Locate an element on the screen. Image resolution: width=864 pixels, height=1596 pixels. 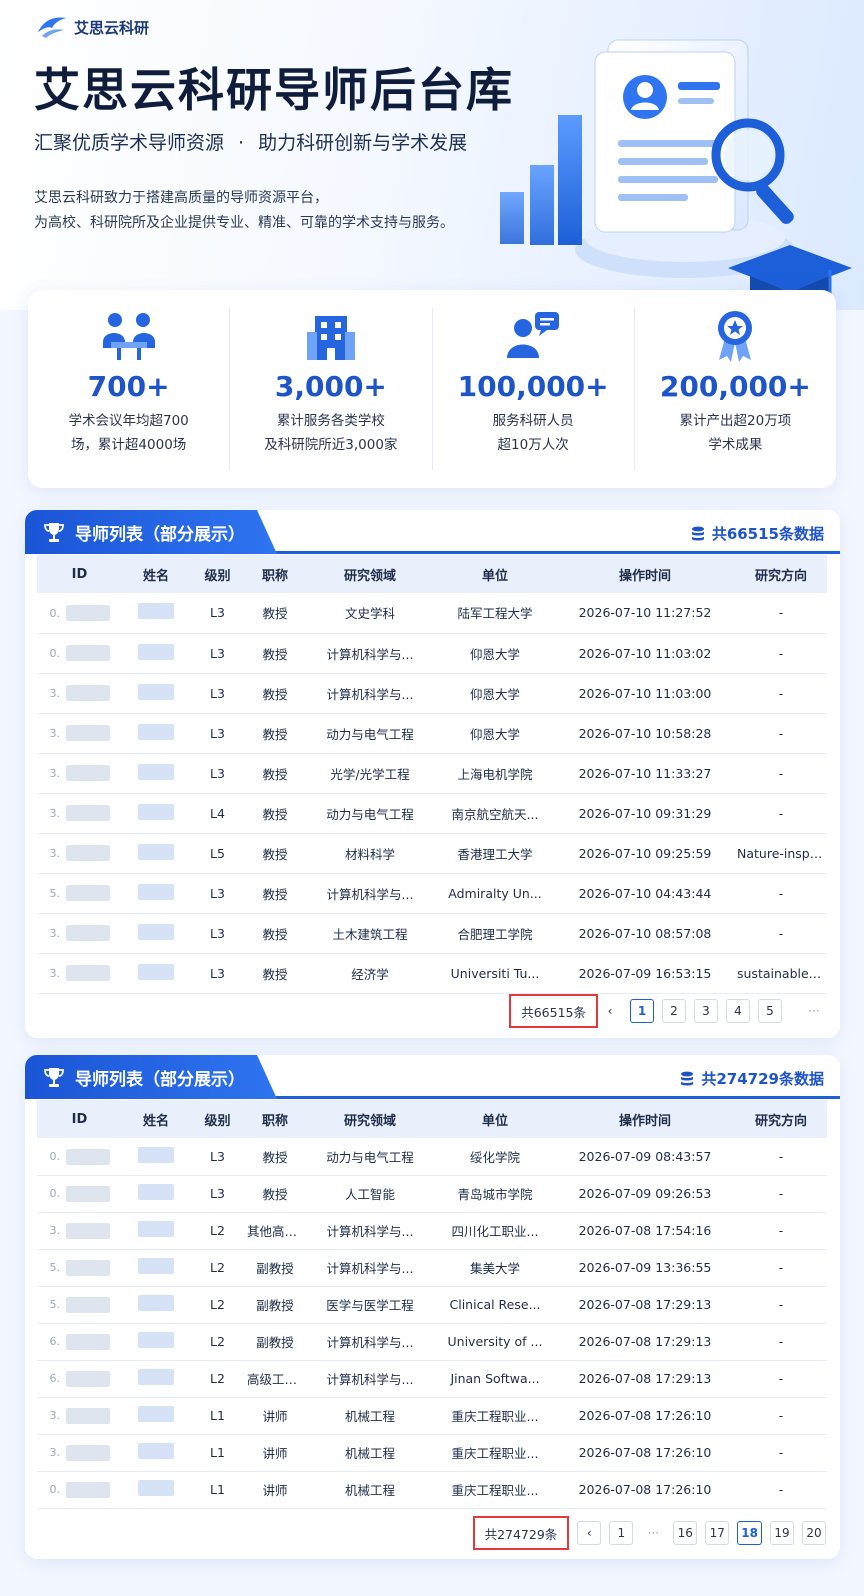
page-button: 16 is located at coordinates (685, 1533).